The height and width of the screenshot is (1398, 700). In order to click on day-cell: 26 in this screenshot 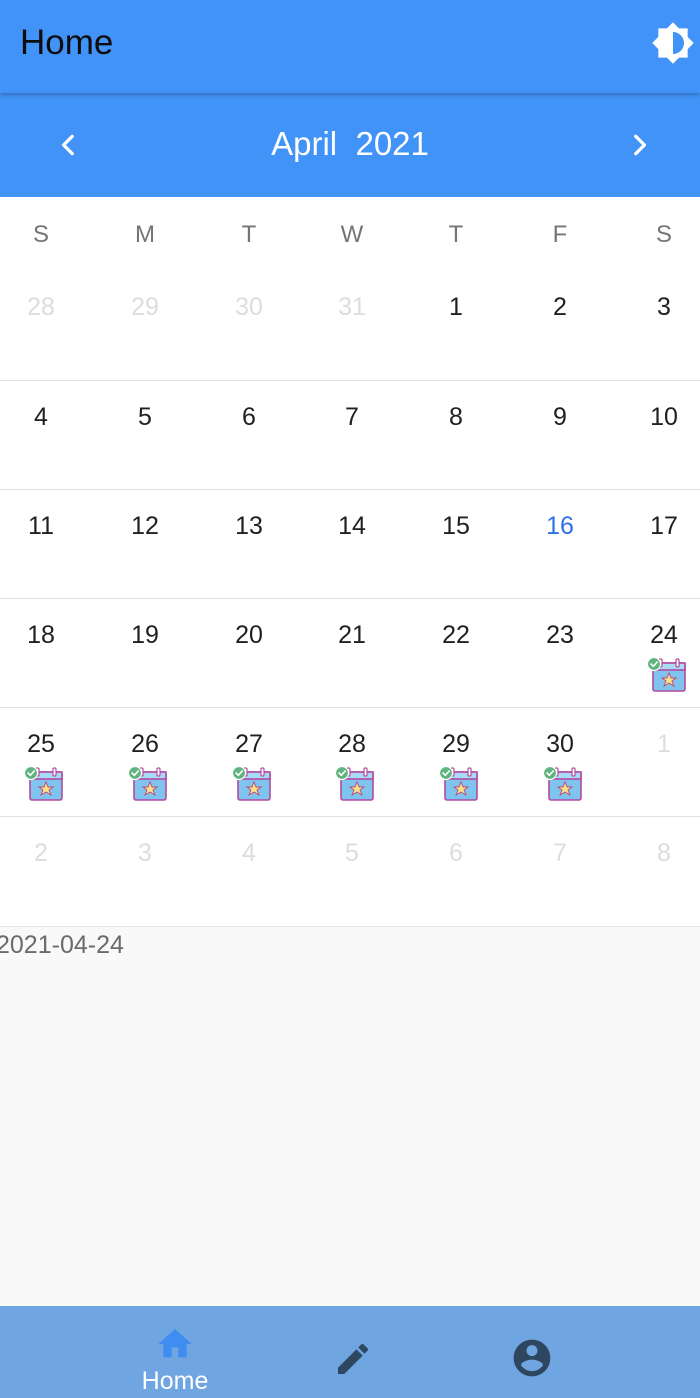, I will do `click(145, 762)`.